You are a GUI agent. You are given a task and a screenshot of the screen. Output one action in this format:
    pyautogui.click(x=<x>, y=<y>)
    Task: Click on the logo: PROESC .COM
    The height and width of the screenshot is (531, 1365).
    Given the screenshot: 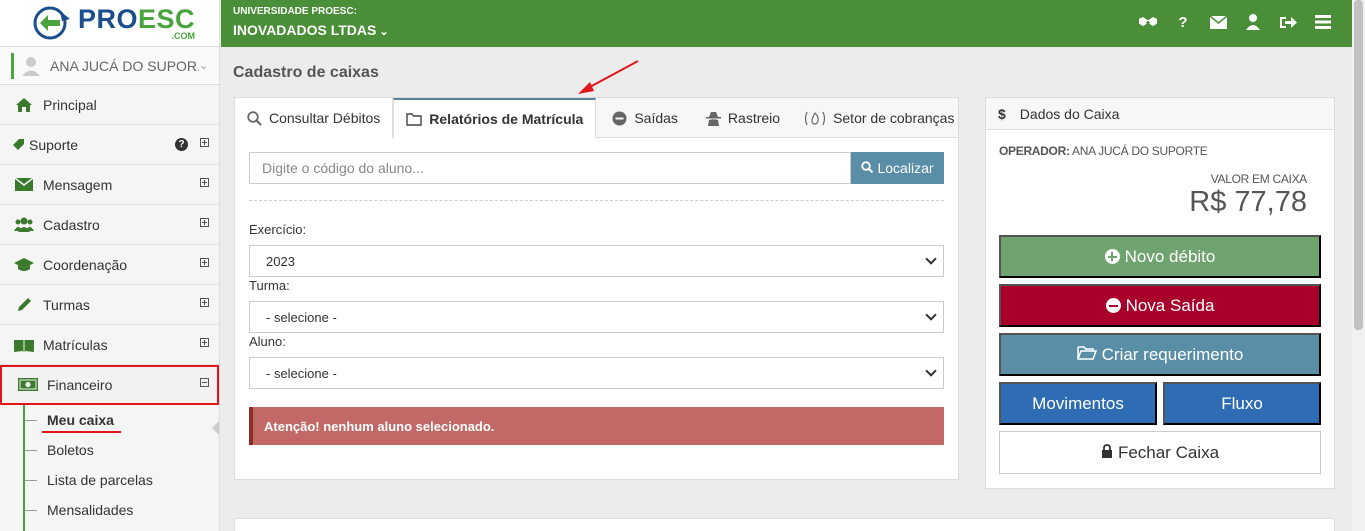 What is the action you would take?
    pyautogui.click(x=109, y=23)
    